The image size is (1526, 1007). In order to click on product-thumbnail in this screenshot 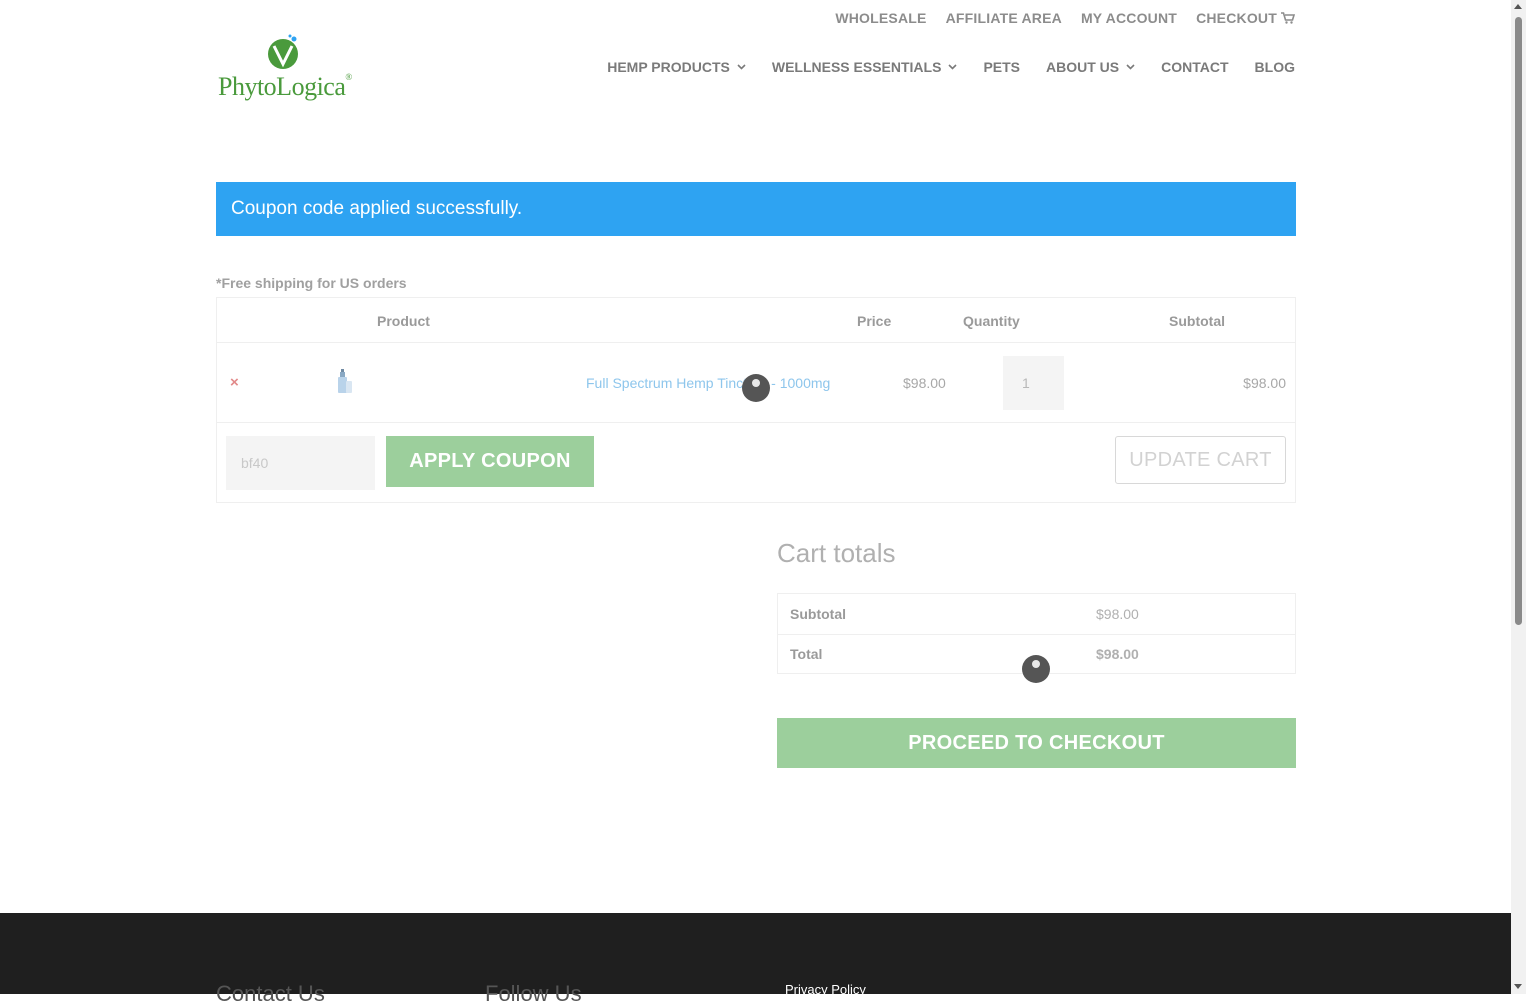, I will do `click(344, 381)`.